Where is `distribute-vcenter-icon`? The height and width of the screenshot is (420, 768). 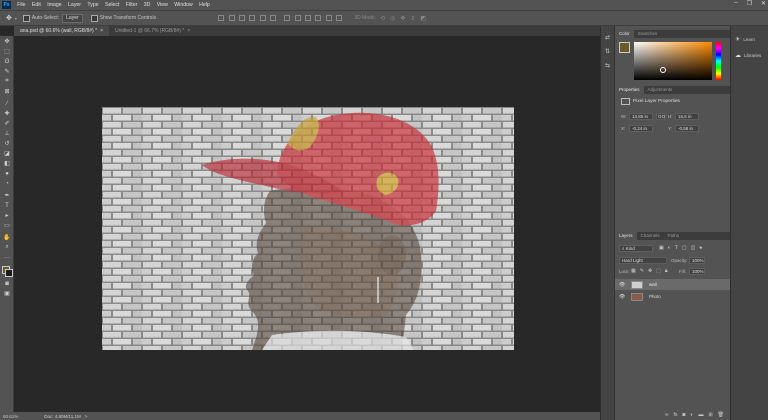 distribute-vcenter-icon is located at coordinates (297, 18).